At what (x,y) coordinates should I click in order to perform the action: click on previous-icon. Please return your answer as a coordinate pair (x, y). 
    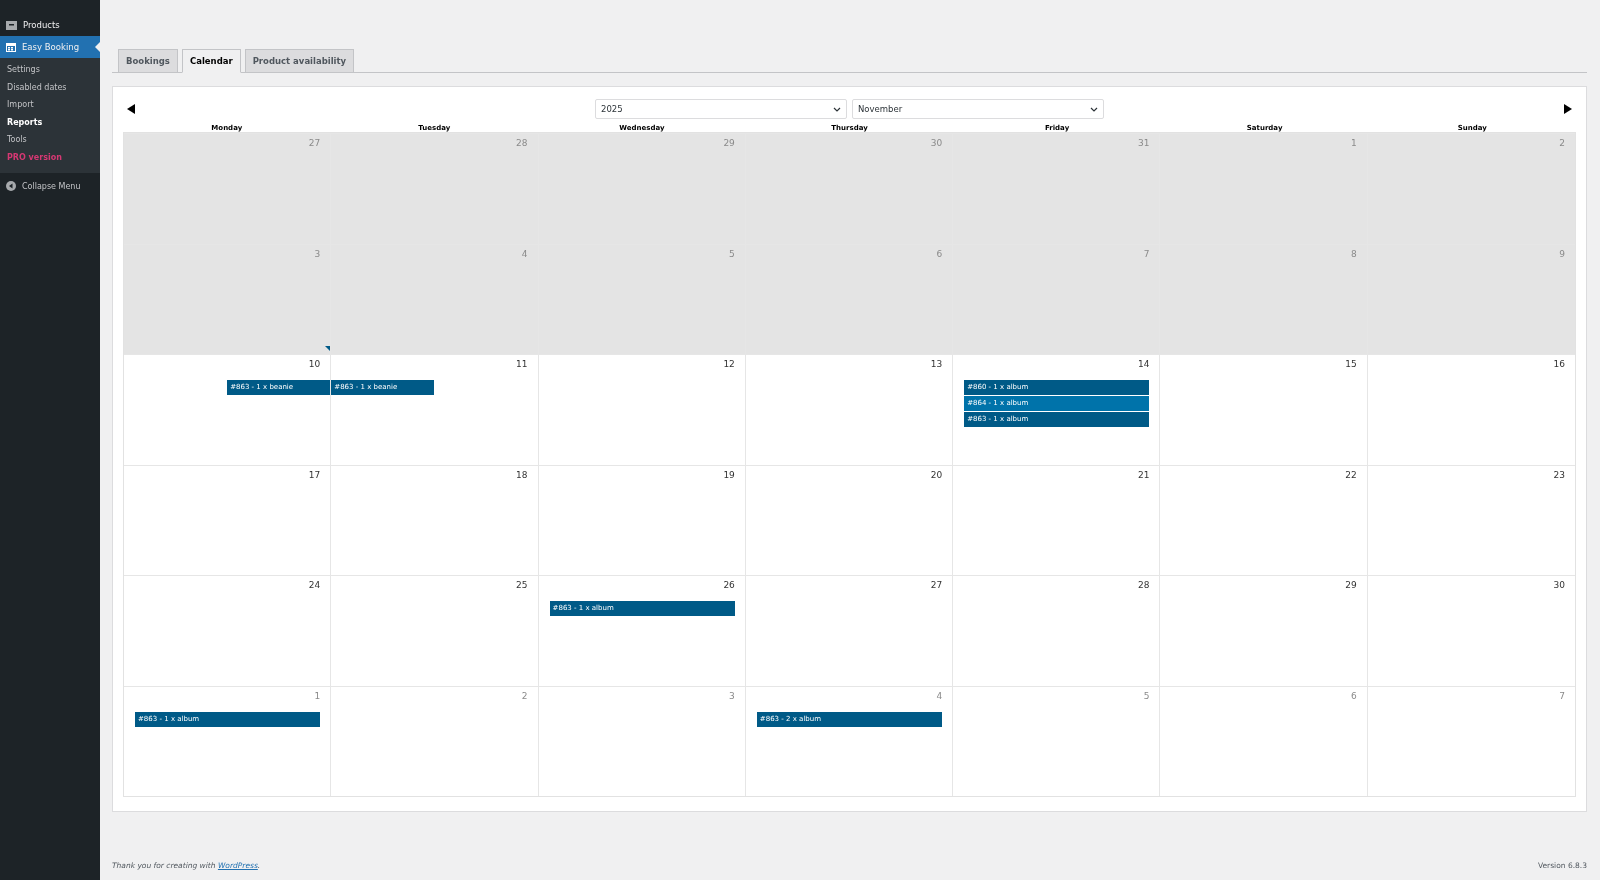
    Looking at the image, I should click on (131, 109).